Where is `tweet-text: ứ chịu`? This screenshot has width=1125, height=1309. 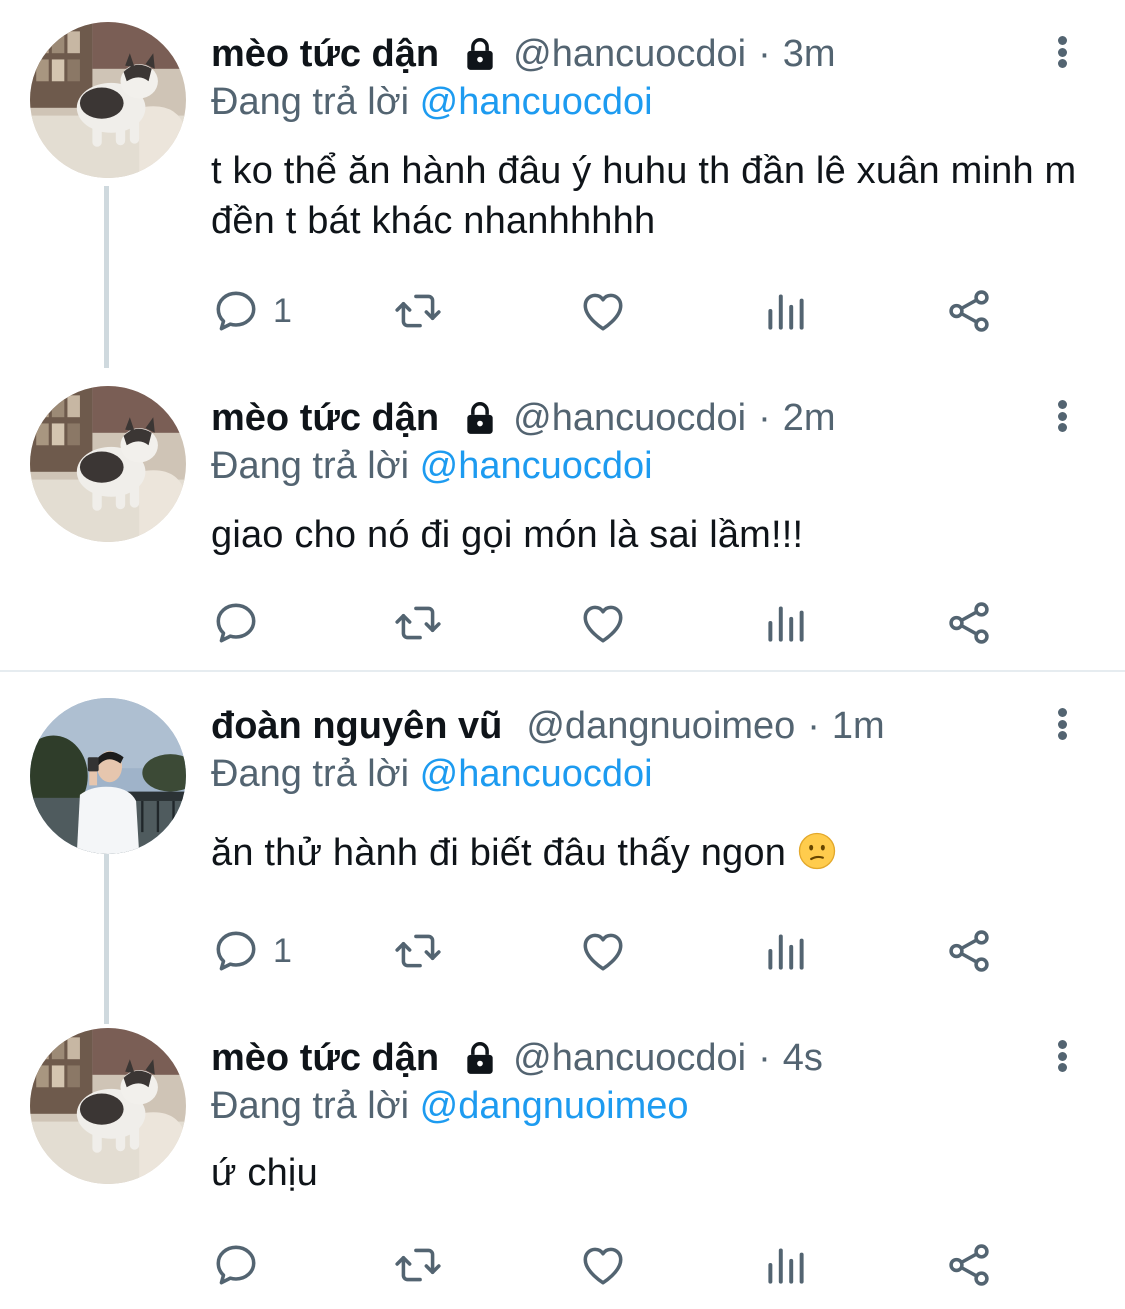
tweet-text: ứ chịu is located at coordinates (264, 1173).